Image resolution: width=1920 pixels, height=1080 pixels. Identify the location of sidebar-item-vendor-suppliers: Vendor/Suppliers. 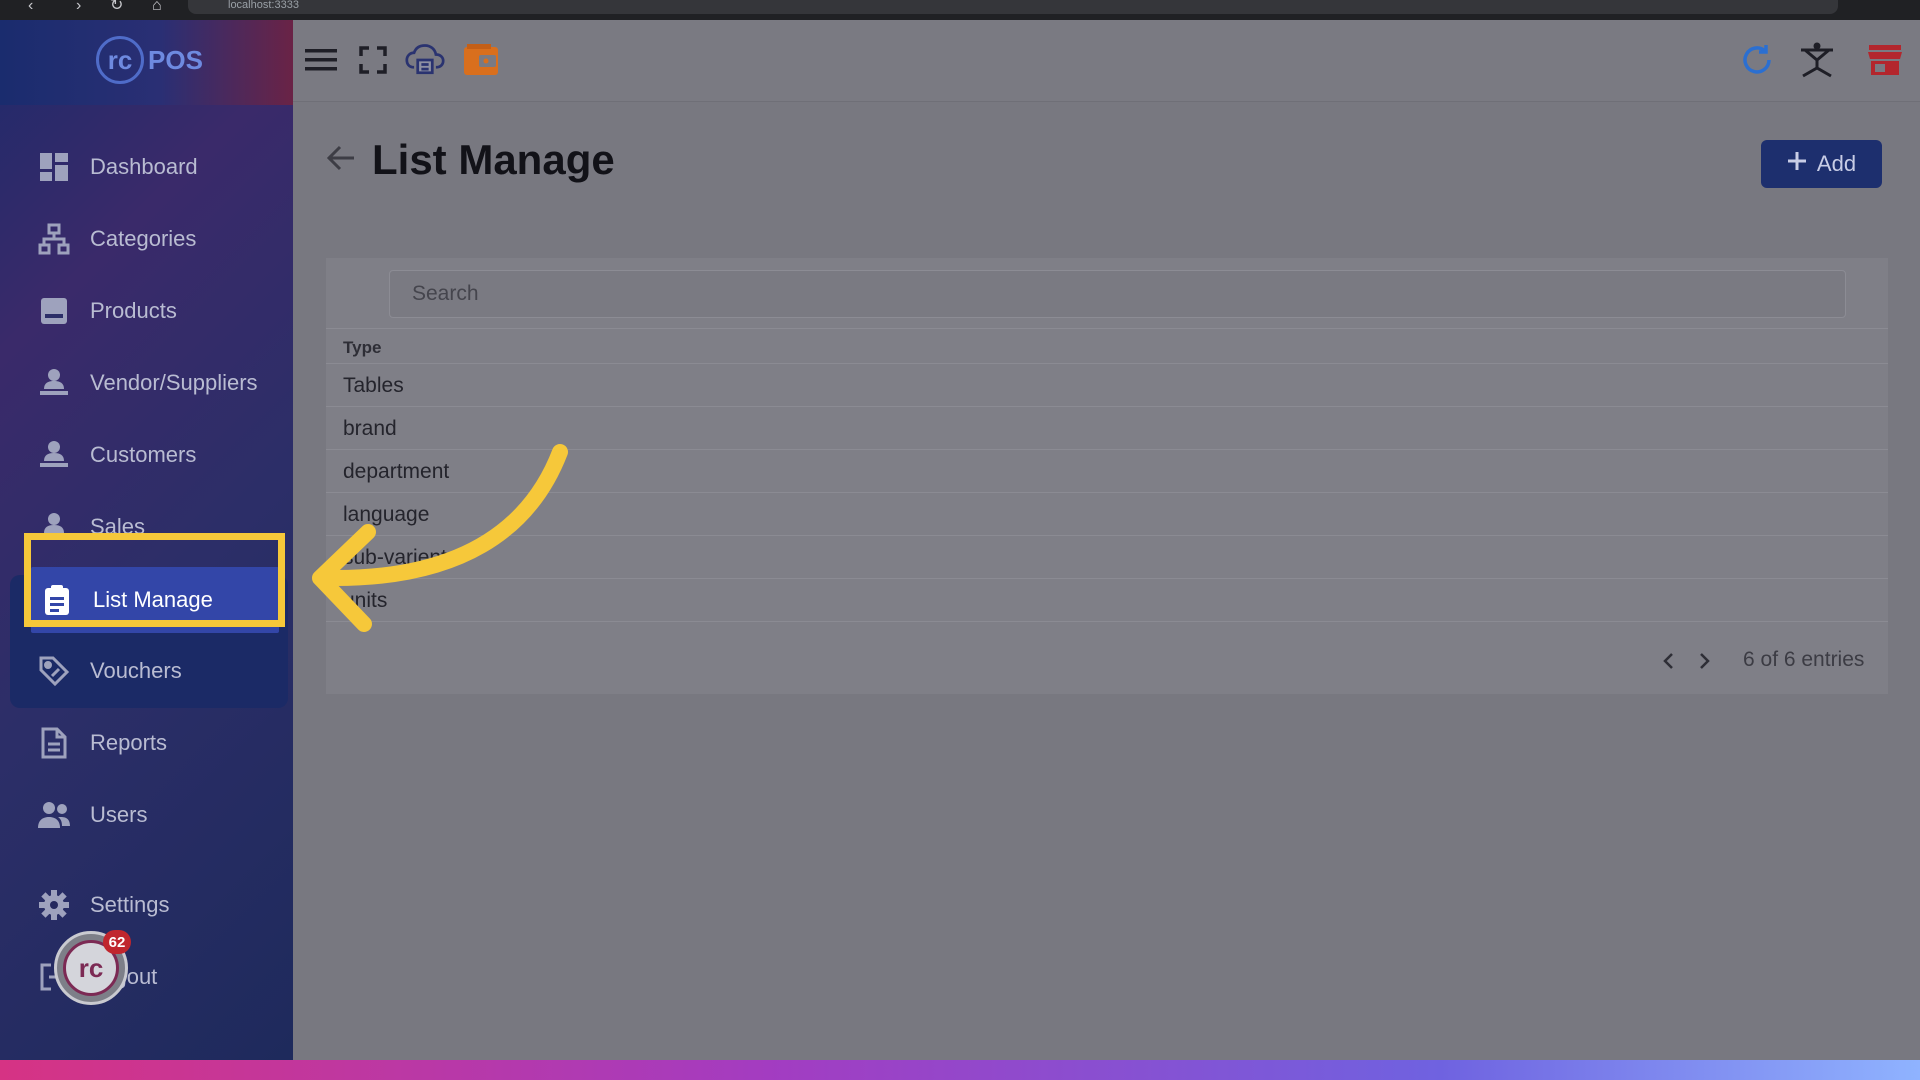
(149, 383).